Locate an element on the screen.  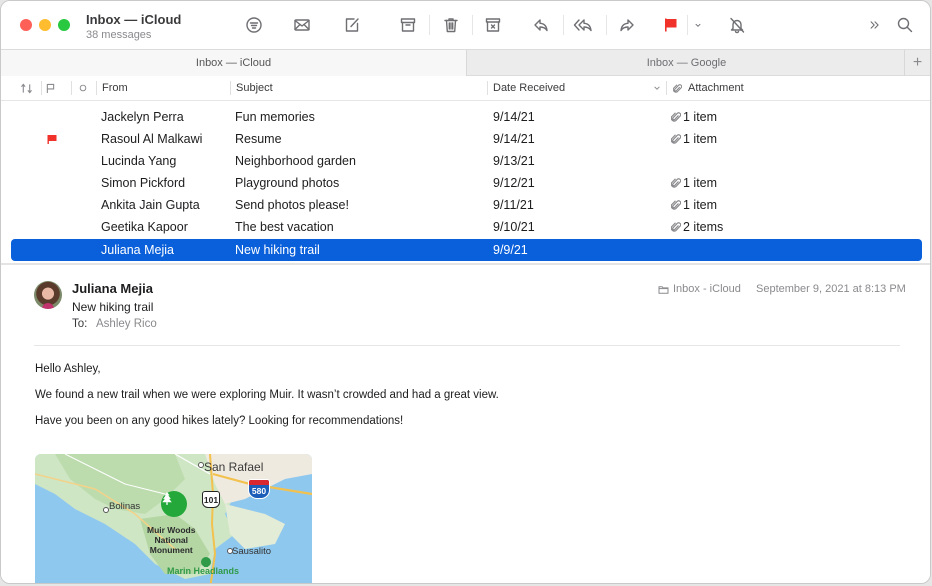
window-title: Inbox — iCloud is located at coordinates (134, 19).